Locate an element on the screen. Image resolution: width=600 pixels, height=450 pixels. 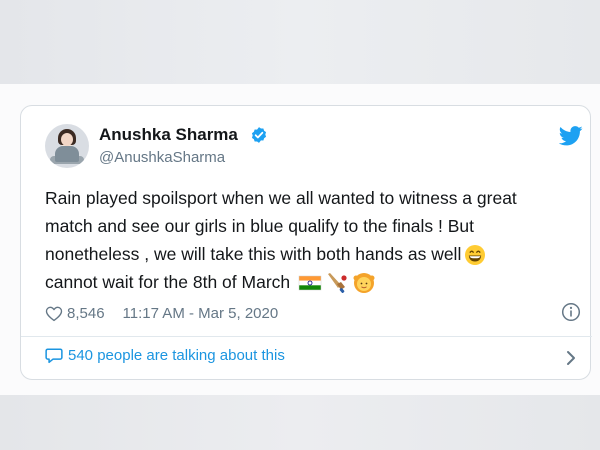
tweet-meta: 8,546 11:17 AM - Mar 5, 2020 is located at coordinates (161, 313).